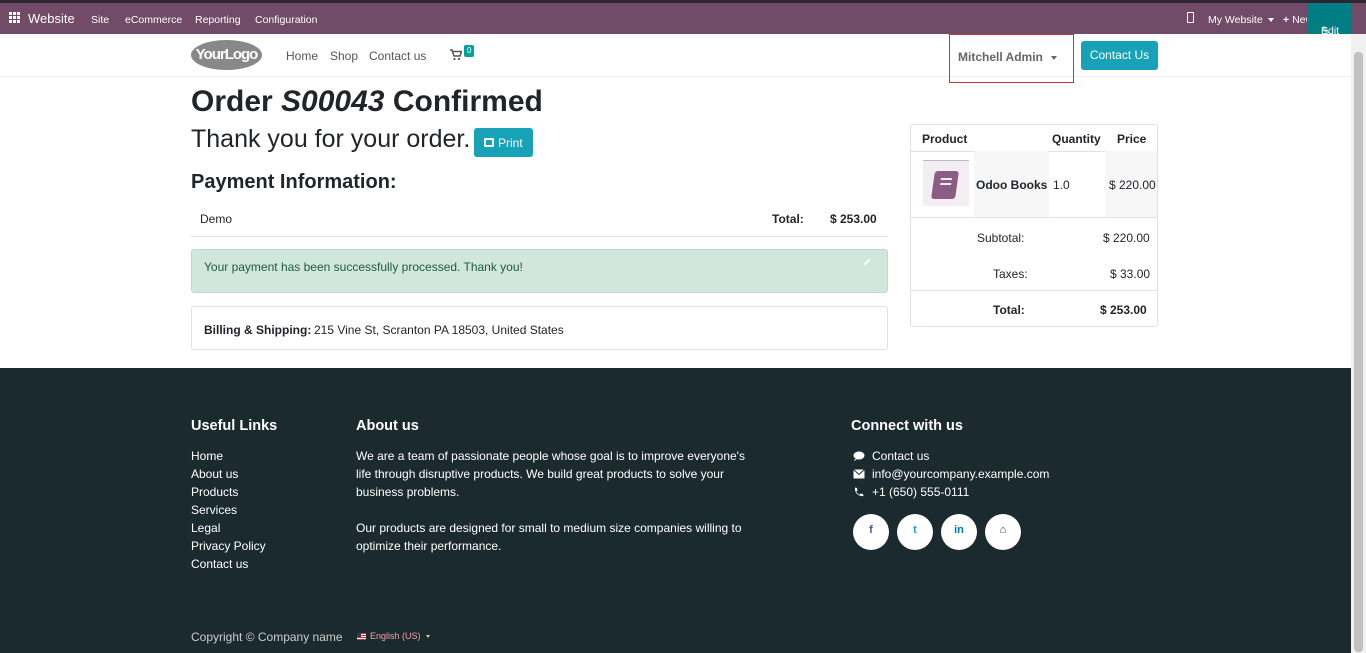 This screenshot has width=1366, height=653. I want to click on facebook-icon: f, so click(871, 532).